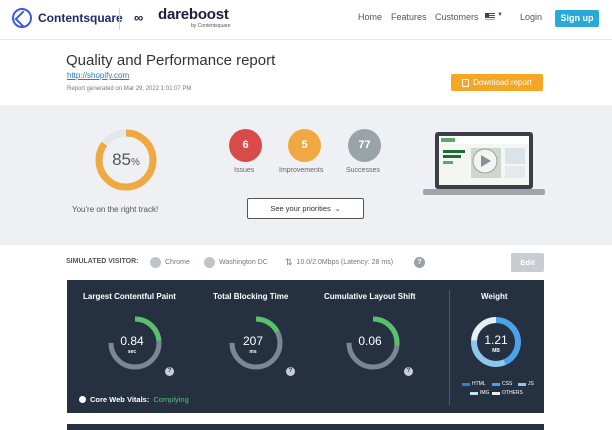 Image resolution: width=612 pixels, height=430 pixels. I want to click on visitor-connection-label: 10.0/2.0Mbps (Latency: 28 ms), so click(345, 262).